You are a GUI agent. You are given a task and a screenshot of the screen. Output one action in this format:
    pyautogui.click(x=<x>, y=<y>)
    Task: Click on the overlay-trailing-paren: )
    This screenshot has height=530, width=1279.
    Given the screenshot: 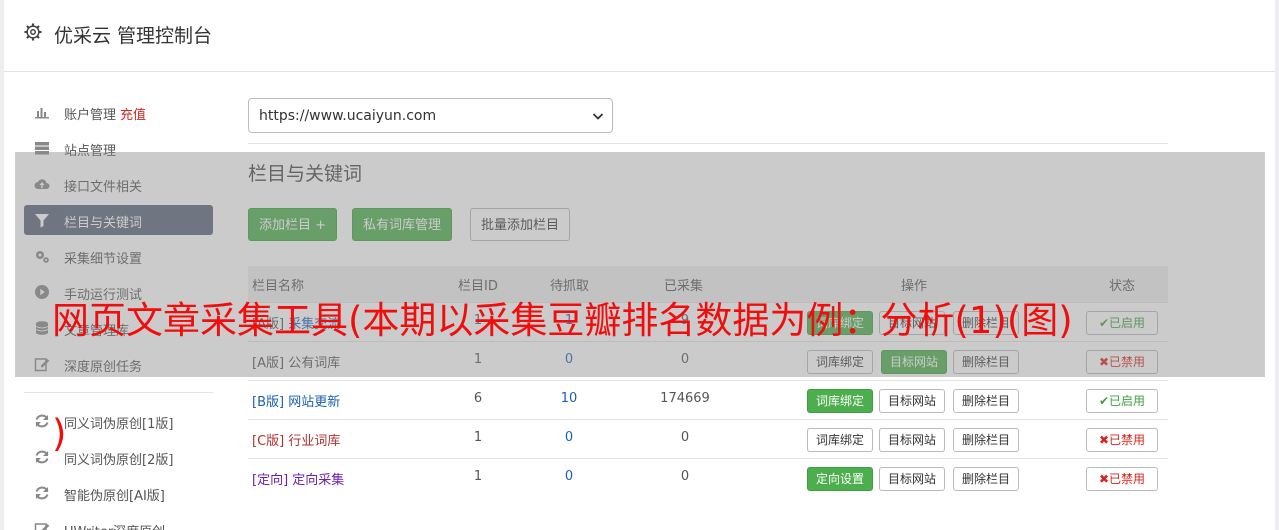 What is the action you would take?
    pyautogui.click(x=59, y=433)
    